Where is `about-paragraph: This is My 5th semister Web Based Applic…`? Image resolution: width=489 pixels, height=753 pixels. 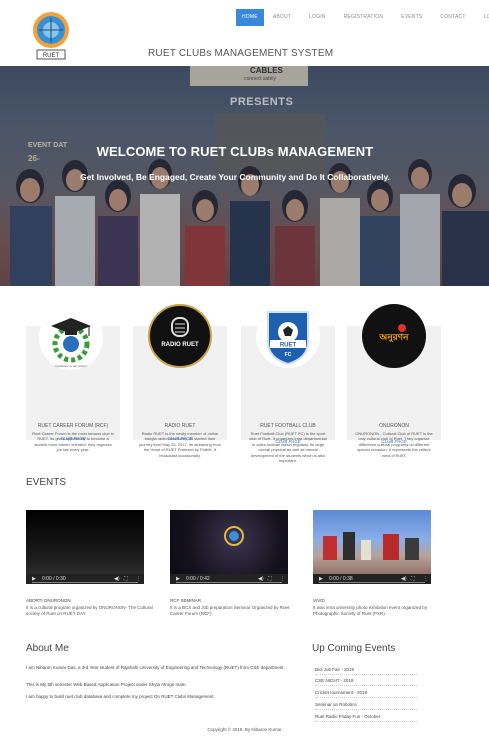
about-paragraph: This is My 5th semister Web Based Applic… is located at coordinates (106, 684).